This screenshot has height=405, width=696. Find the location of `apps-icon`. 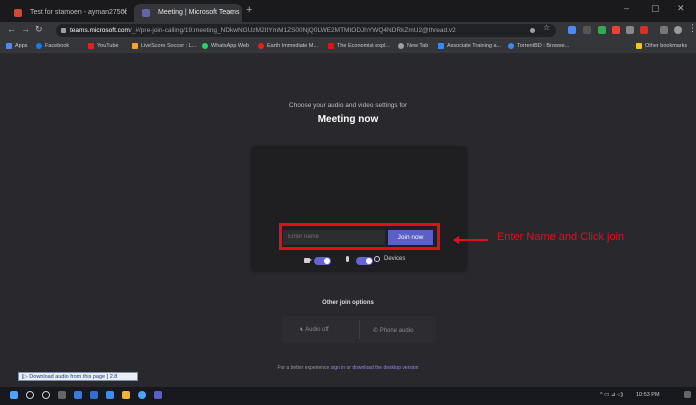

apps-icon is located at coordinates (9, 46).